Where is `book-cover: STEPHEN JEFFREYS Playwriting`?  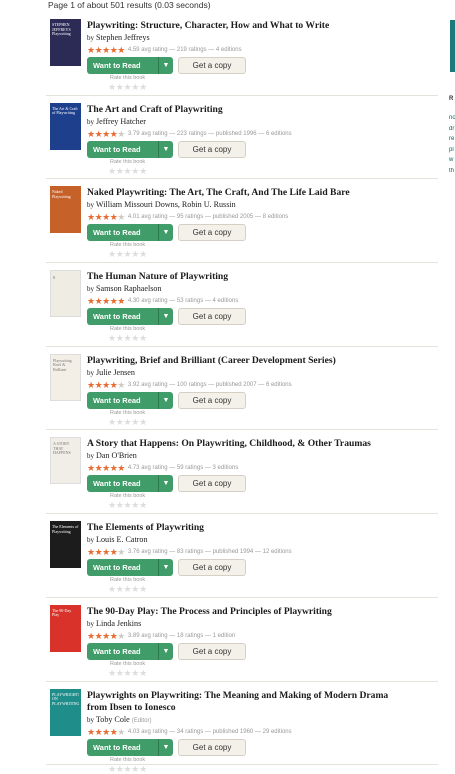 book-cover: STEPHEN JEFFREYS Playwriting is located at coordinates (65, 42).